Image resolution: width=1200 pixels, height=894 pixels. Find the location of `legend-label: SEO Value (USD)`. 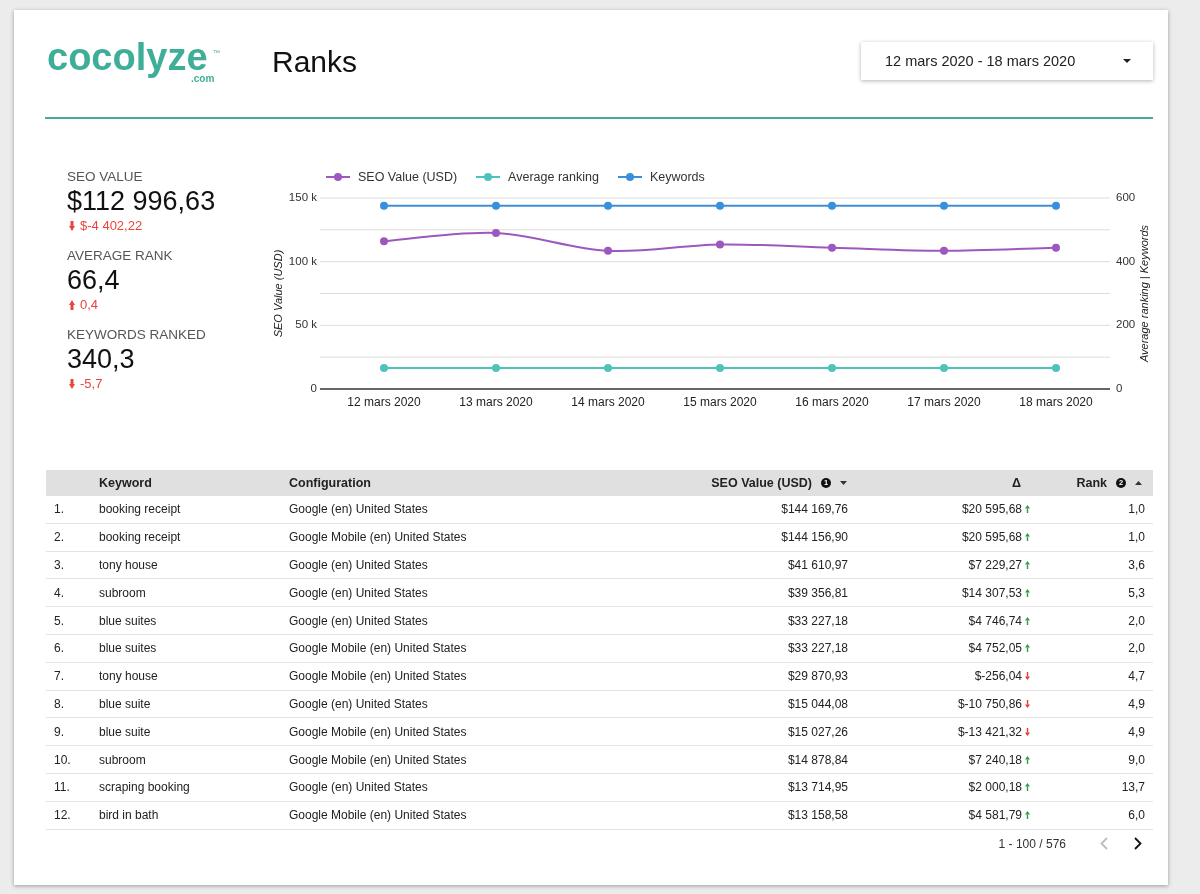

legend-label: SEO Value (USD) is located at coordinates (408, 177).